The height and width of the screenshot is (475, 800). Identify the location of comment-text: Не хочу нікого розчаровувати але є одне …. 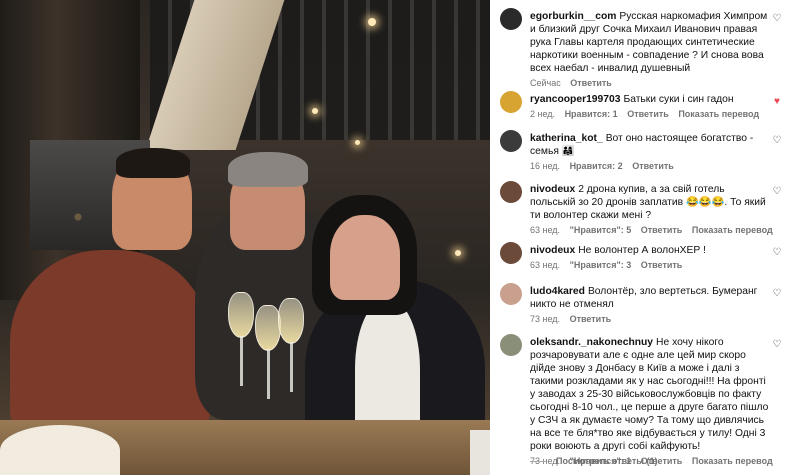
(649, 394).